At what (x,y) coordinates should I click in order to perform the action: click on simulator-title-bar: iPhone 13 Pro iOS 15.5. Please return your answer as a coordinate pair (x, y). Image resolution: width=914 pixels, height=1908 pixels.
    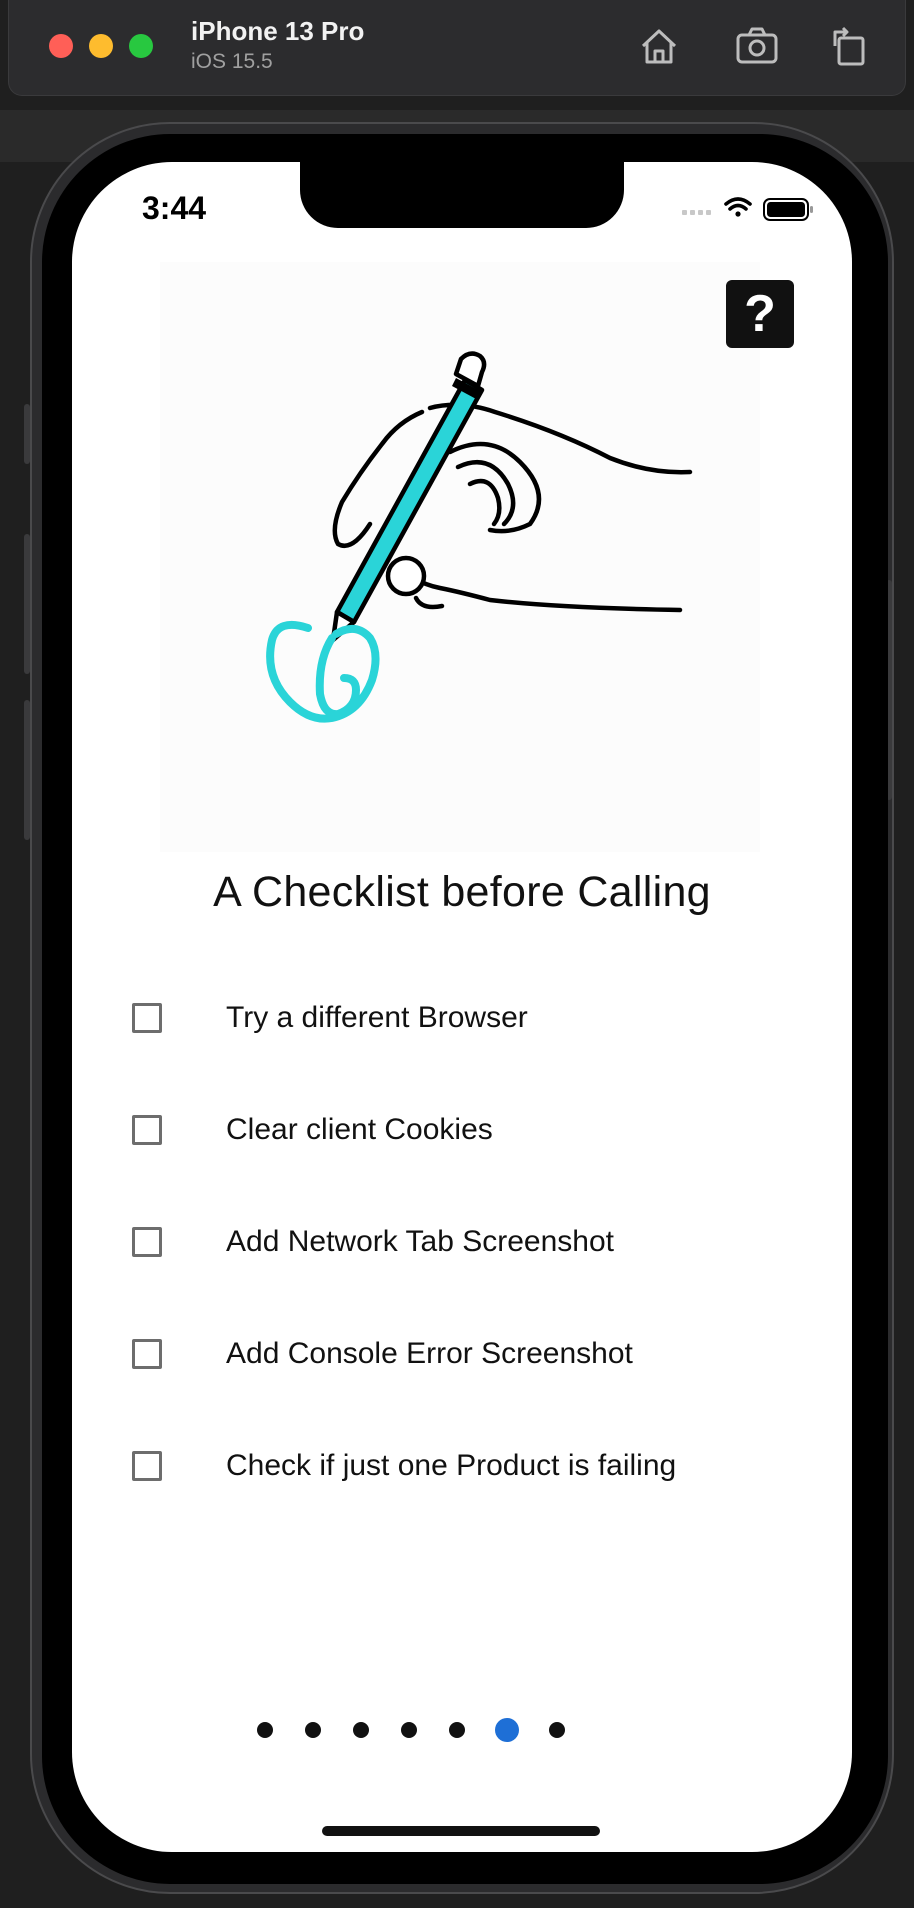
    Looking at the image, I should click on (457, 48).